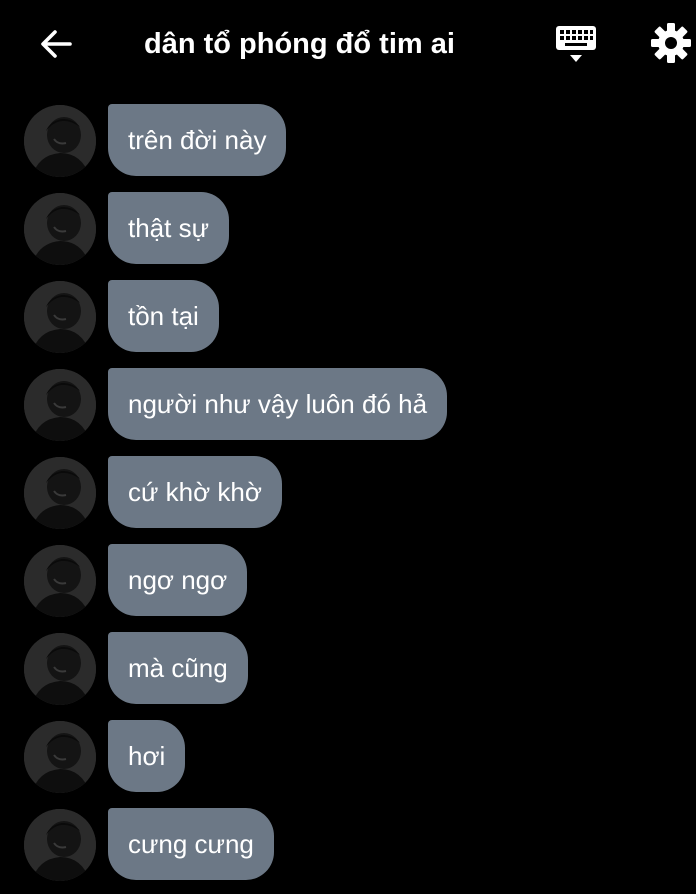  I want to click on message-row: ngơ ngơ, so click(348, 586).